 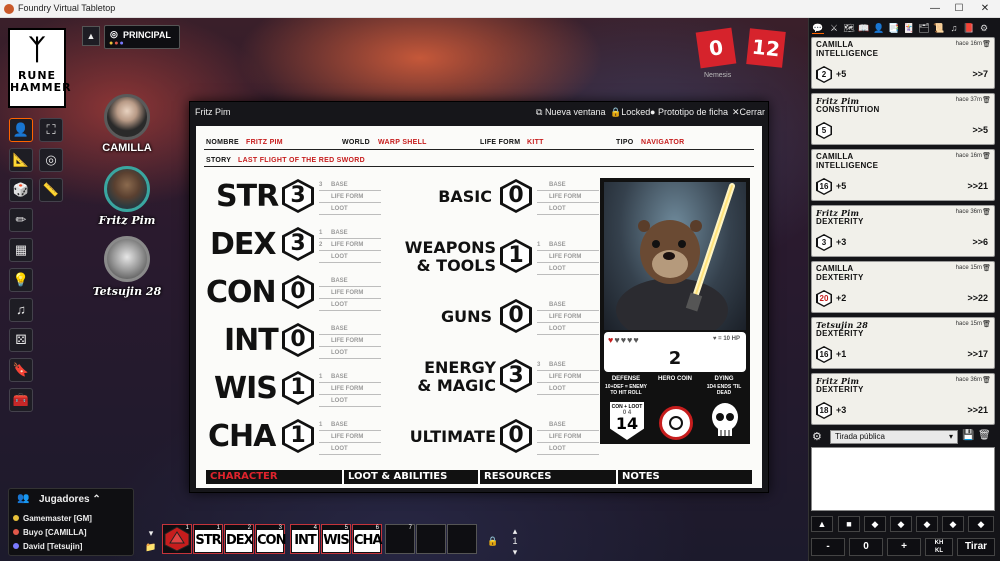 I want to click on scene-nav-toggle: ▲, so click(x=91, y=36).